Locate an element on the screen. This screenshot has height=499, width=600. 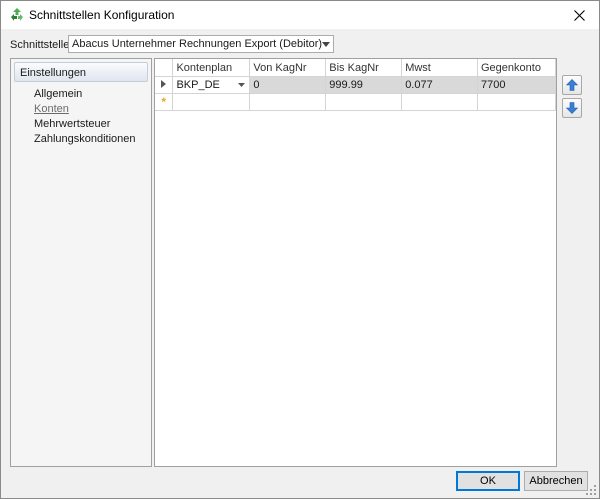
window-title: Schnittstellen Konfiguration is located at coordinates (102, 15).